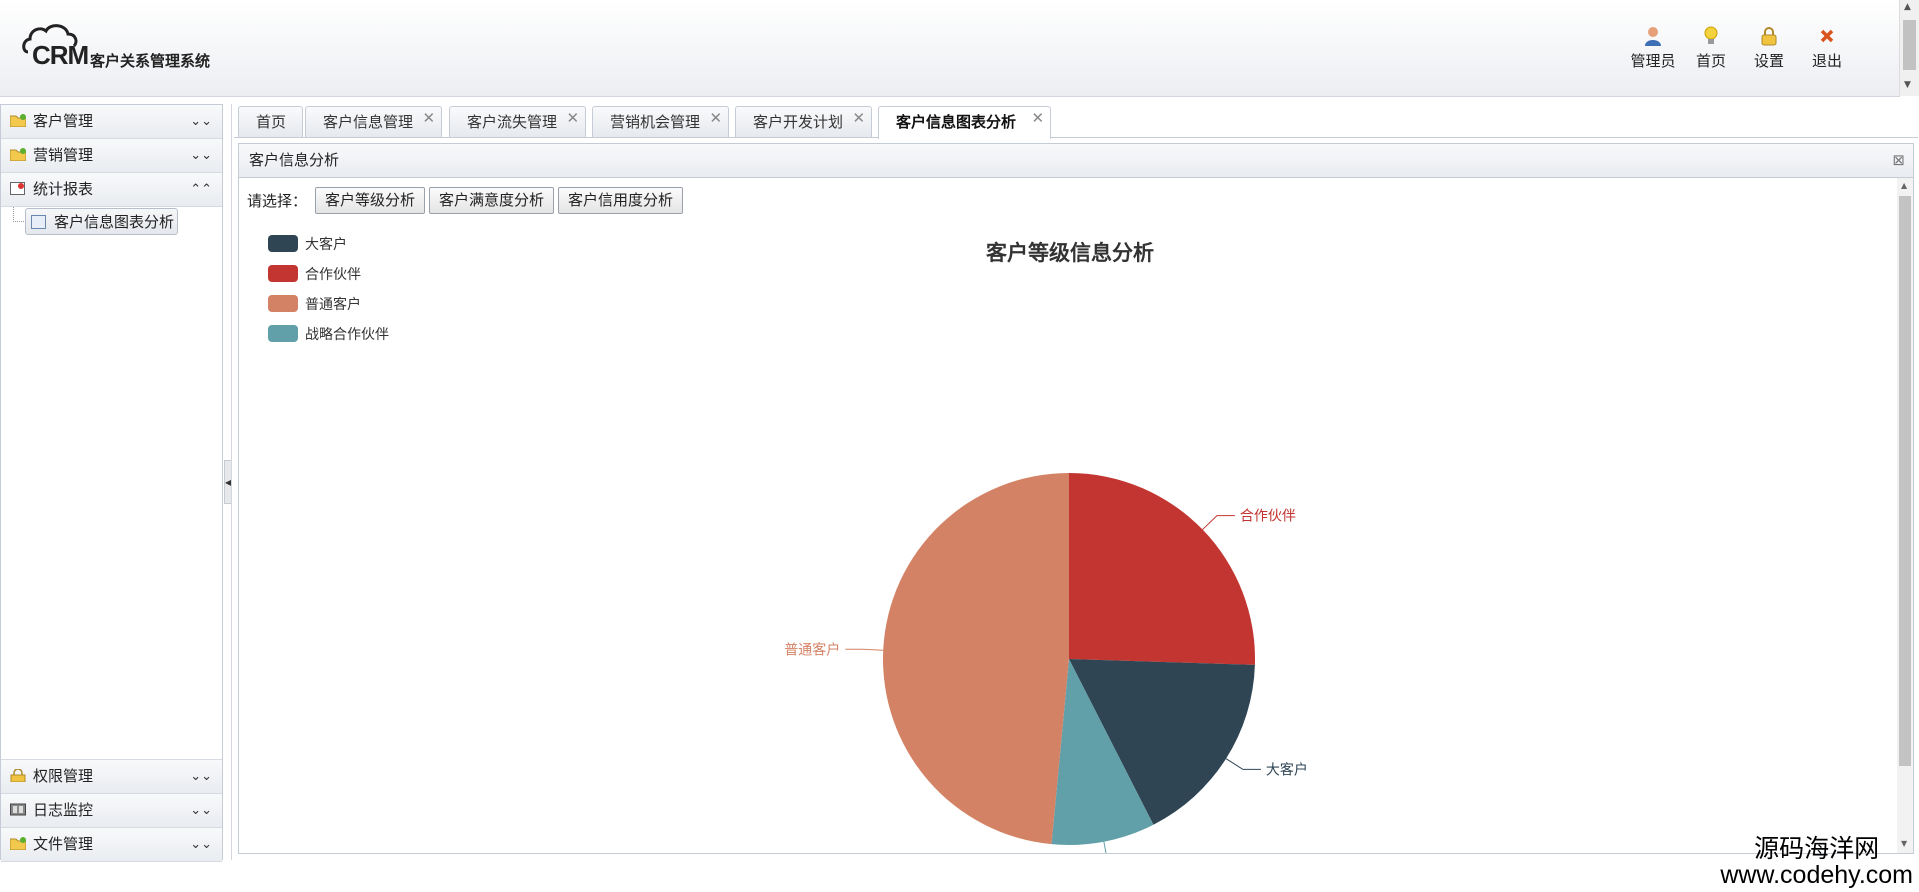  I want to click on reports-section-body: 客户信息图表分析, so click(111, 483).